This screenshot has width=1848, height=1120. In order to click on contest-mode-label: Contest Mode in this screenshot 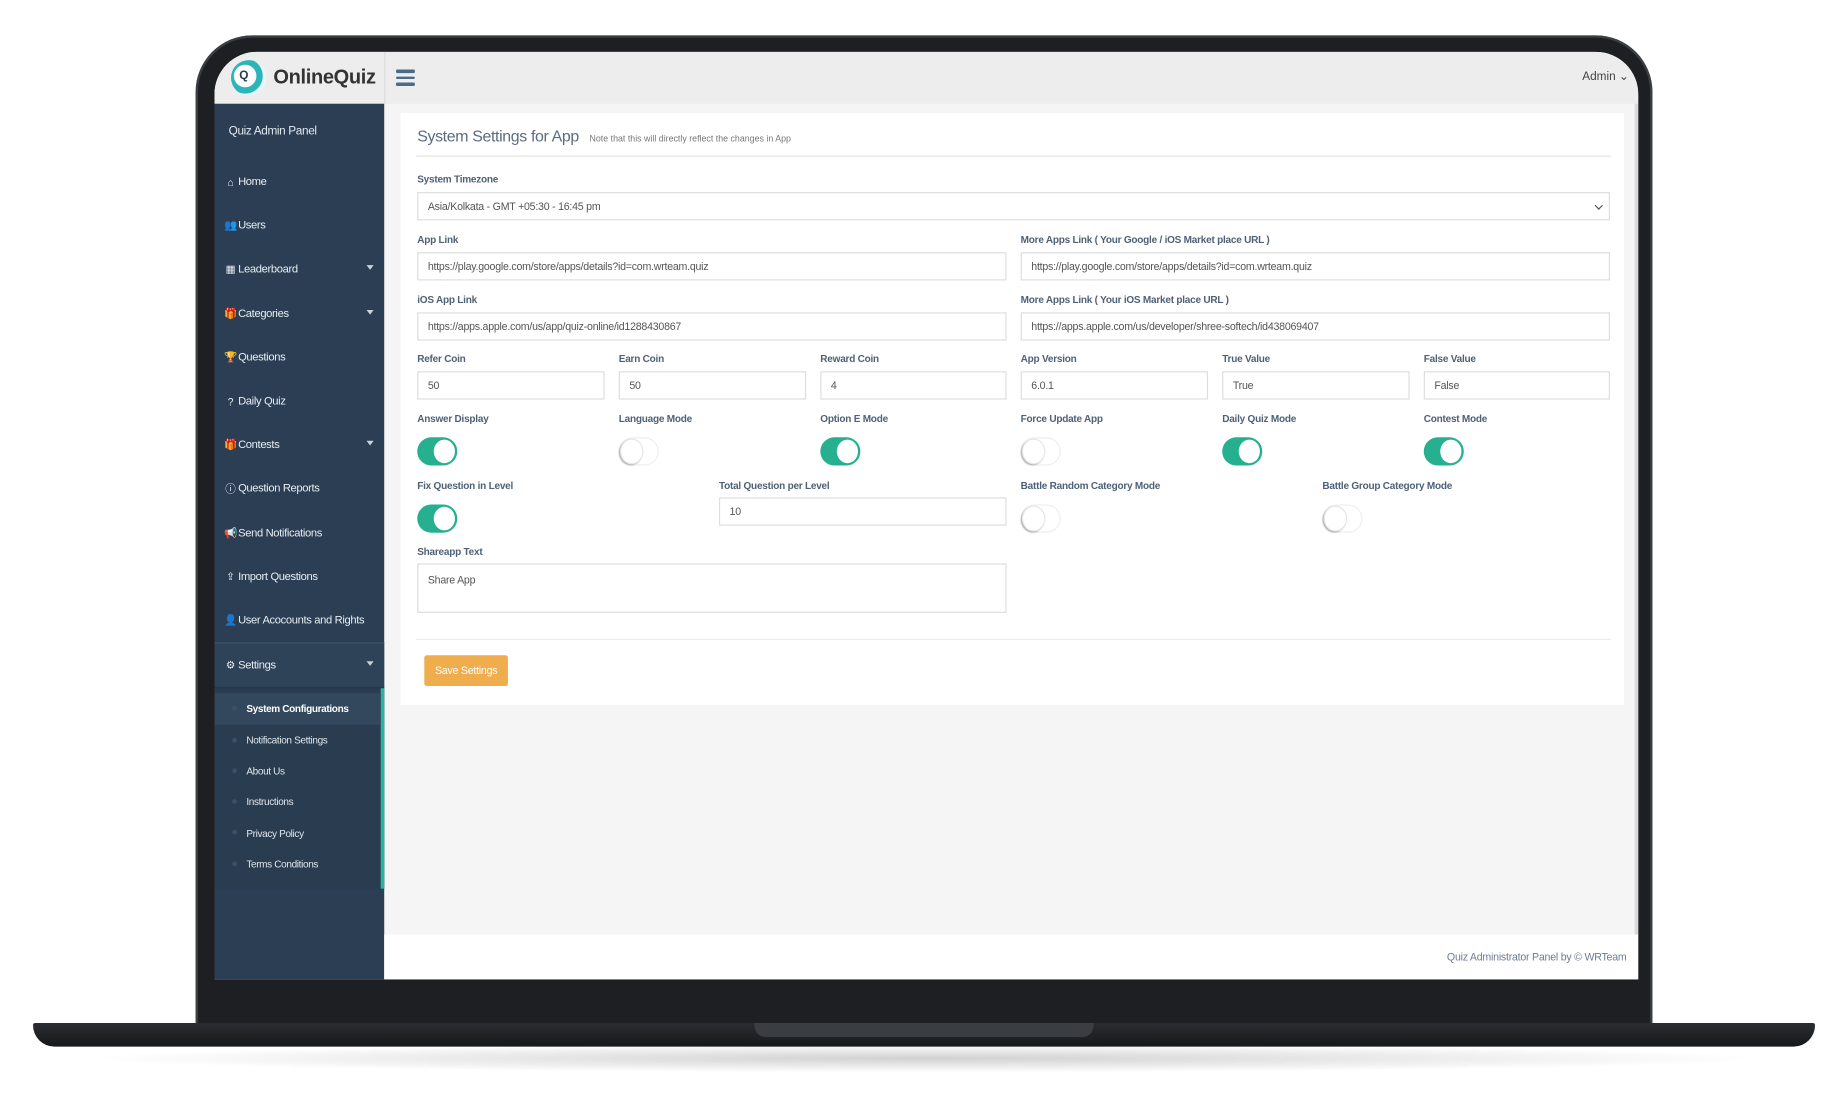, I will do `click(1455, 418)`.